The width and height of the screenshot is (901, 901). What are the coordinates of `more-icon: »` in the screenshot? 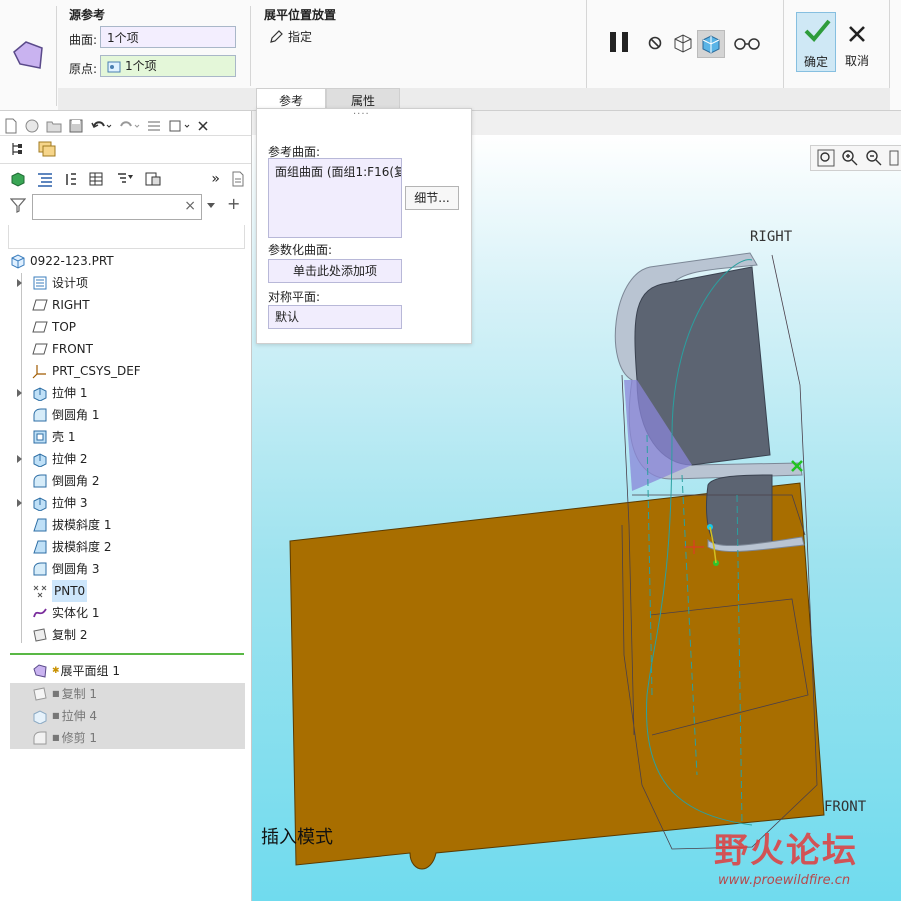 It's located at (215, 179).